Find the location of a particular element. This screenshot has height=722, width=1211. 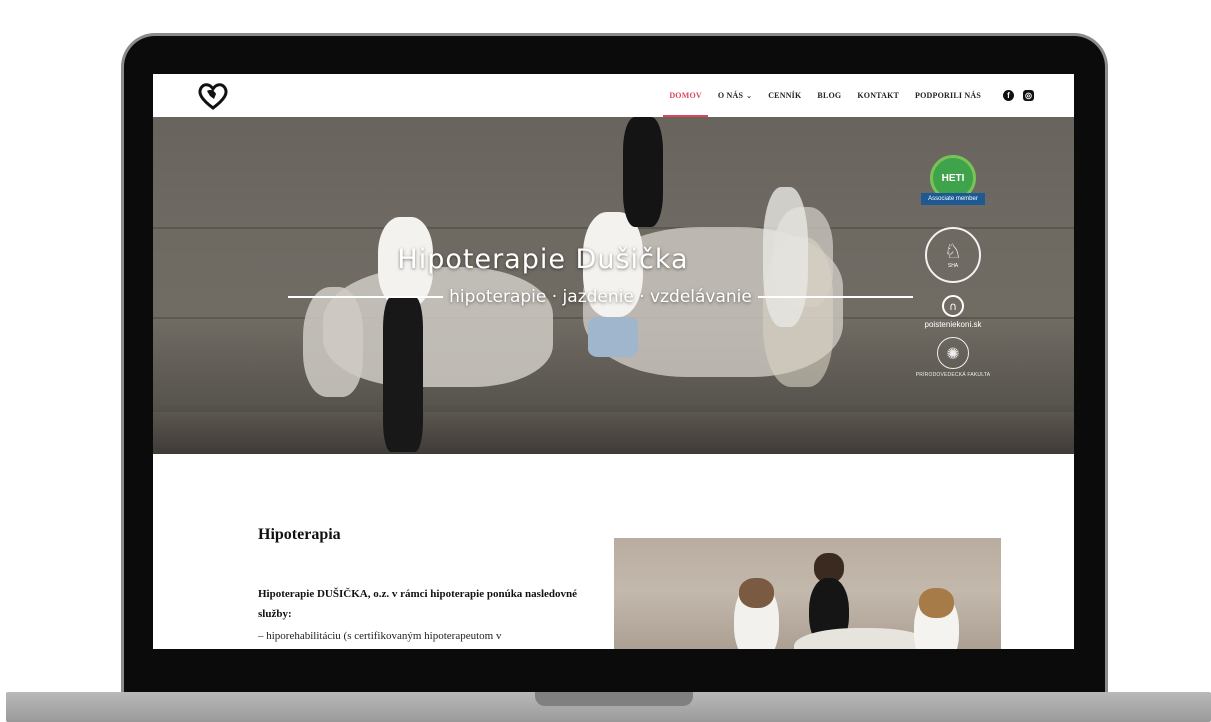

nav-item-blog: BLOG is located at coordinates (829, 95).